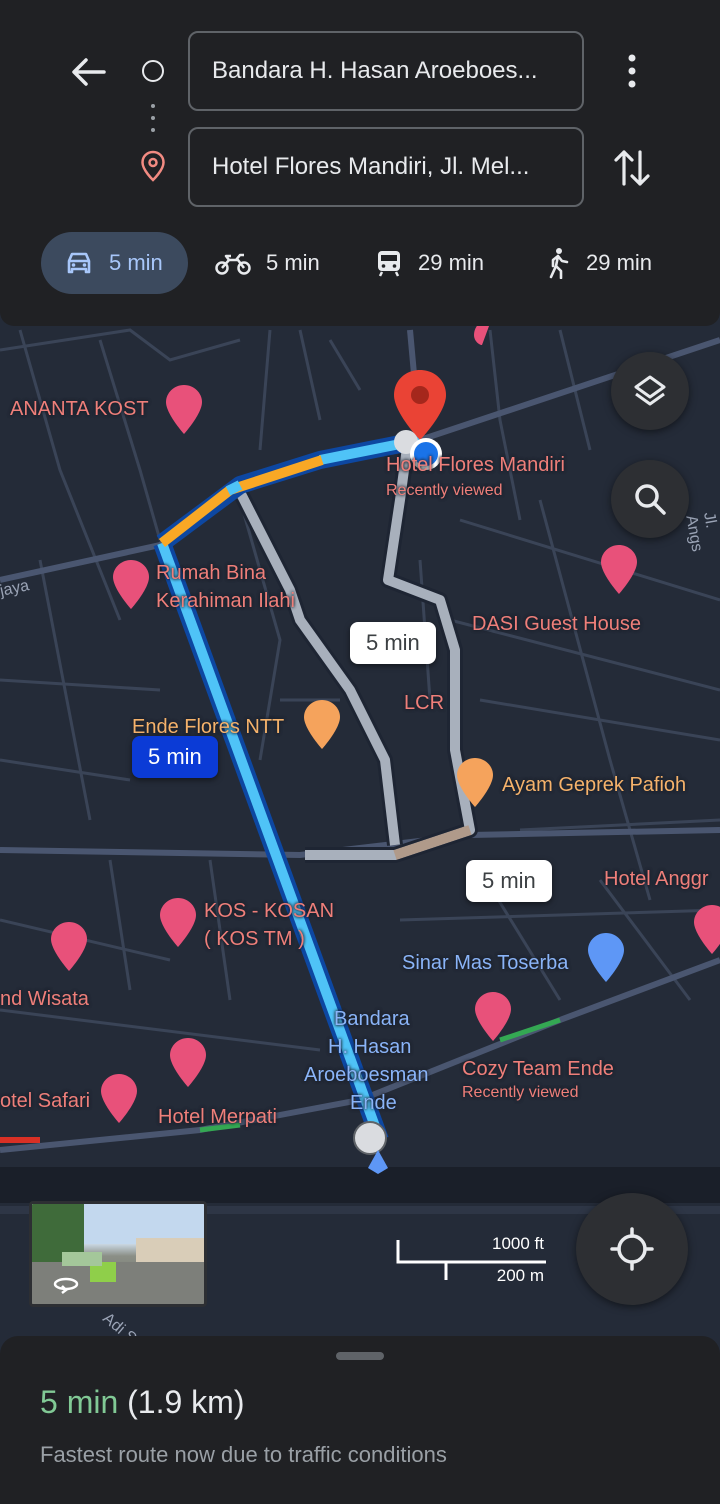 This screenshot has height=1504, width=720. I want to click on road-label-angs: Jl. Angs, so click(701, 531).